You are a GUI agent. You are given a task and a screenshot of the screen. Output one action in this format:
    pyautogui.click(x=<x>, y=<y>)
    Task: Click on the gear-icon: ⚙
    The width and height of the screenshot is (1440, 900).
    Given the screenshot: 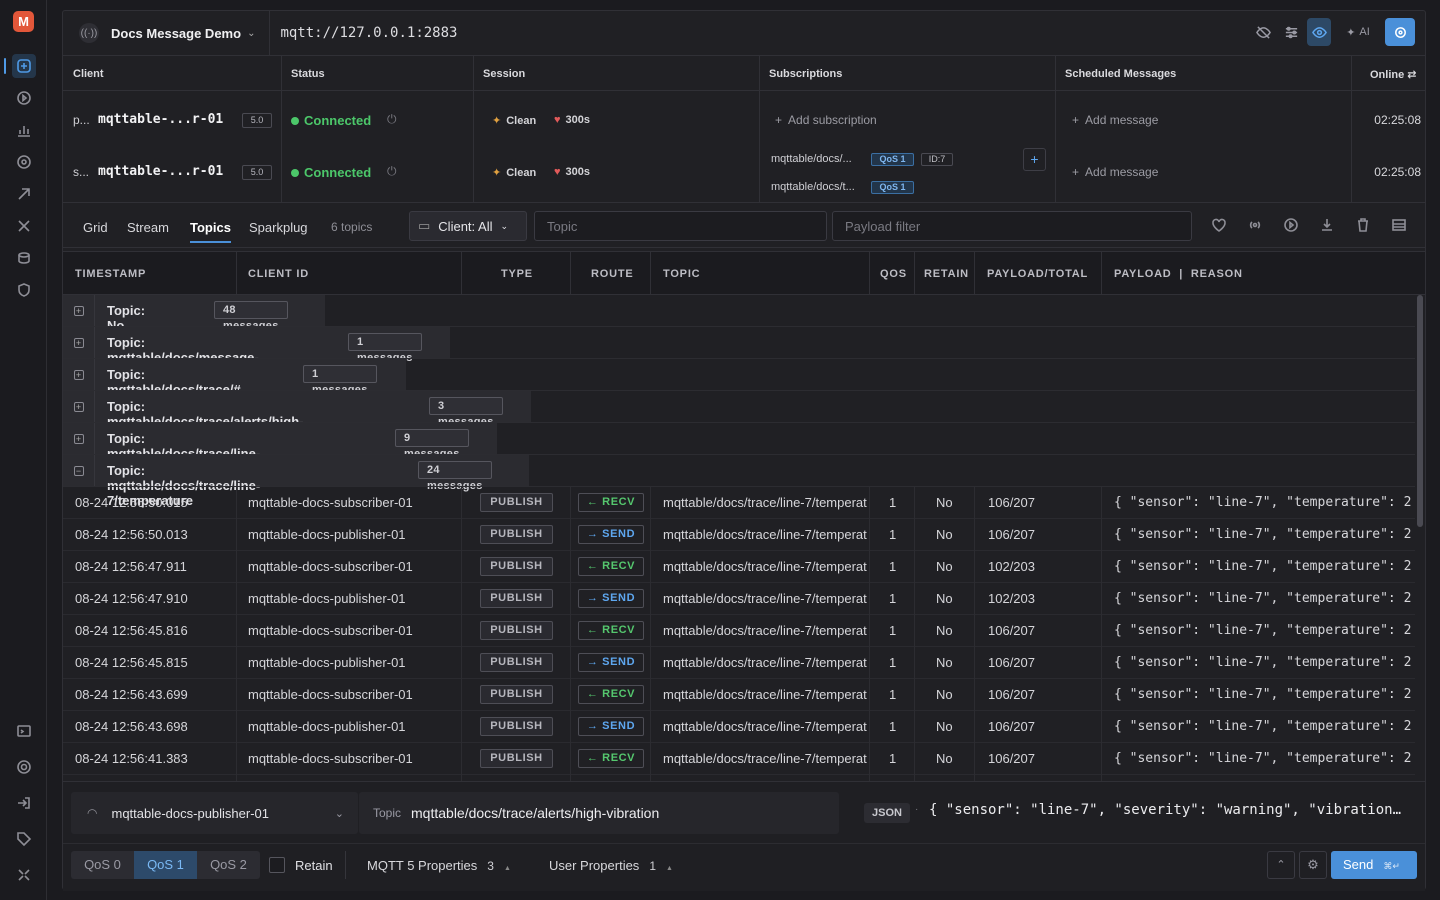 What is the action you would take?
    pyautogui.click(x=1313, y=865)
    